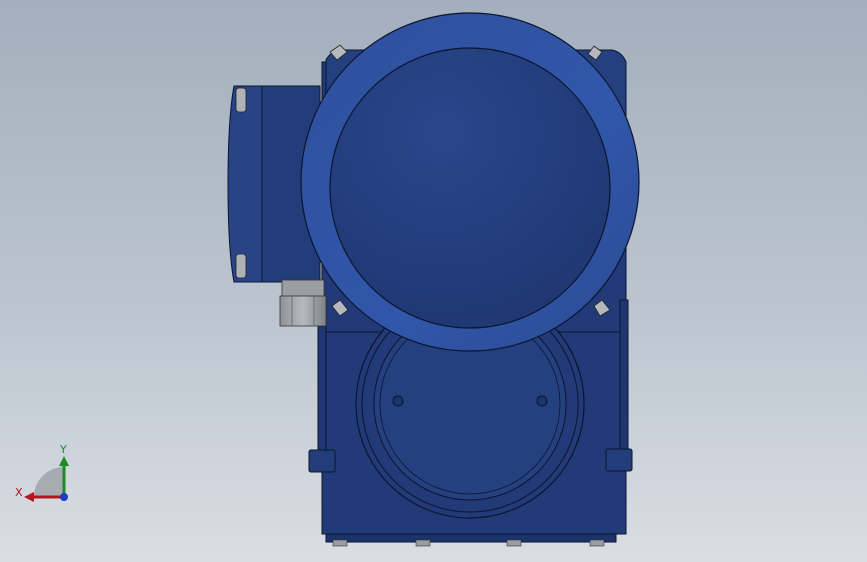 Image resolution: width=867 pixels, height=562 pixels. Describe the element at coordinates (241, 100) in the screenshot. I see `terminal-box-bolt-top` at that location.